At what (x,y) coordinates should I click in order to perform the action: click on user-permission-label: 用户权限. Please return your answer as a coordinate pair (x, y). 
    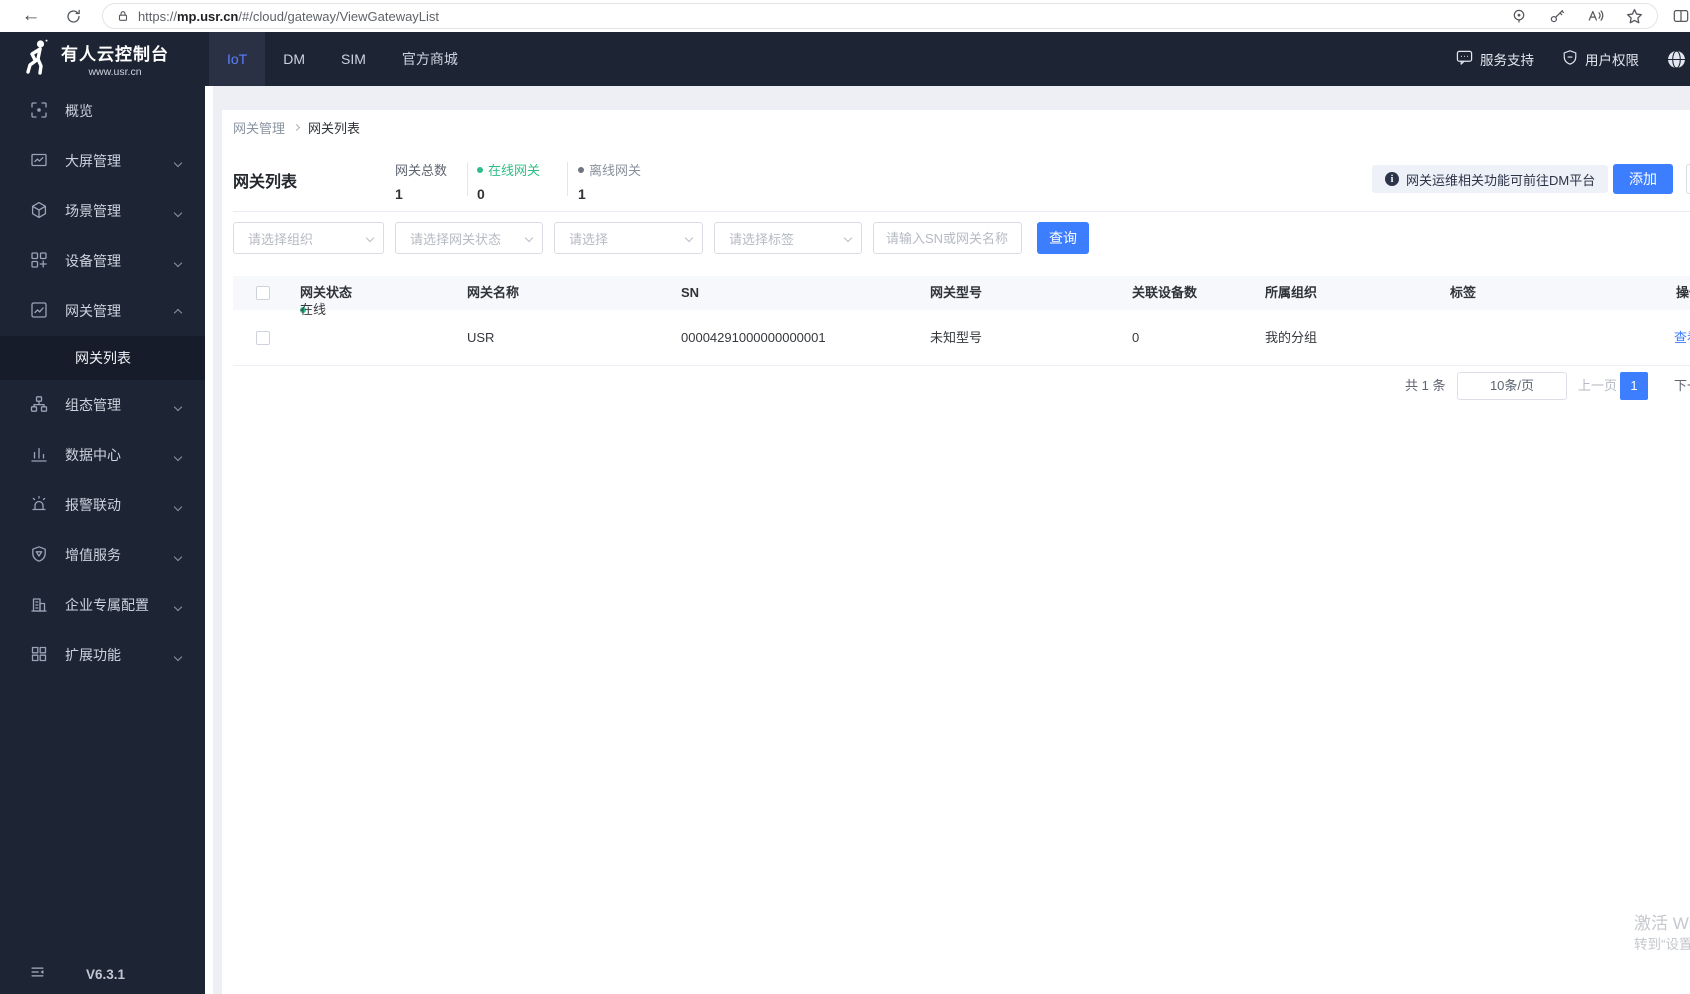
    Looking at the image, I should click on (1612, 60).